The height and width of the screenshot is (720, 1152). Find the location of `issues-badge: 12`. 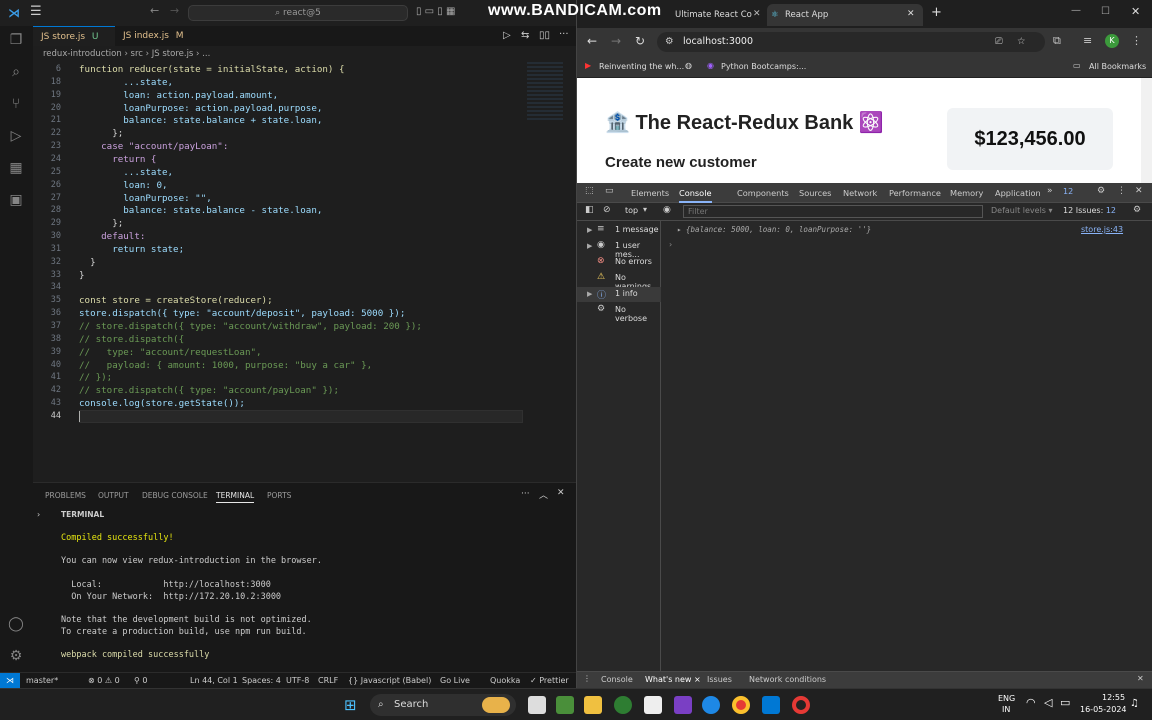

issues-badge: 12 is located at coordinates (1068, 191).